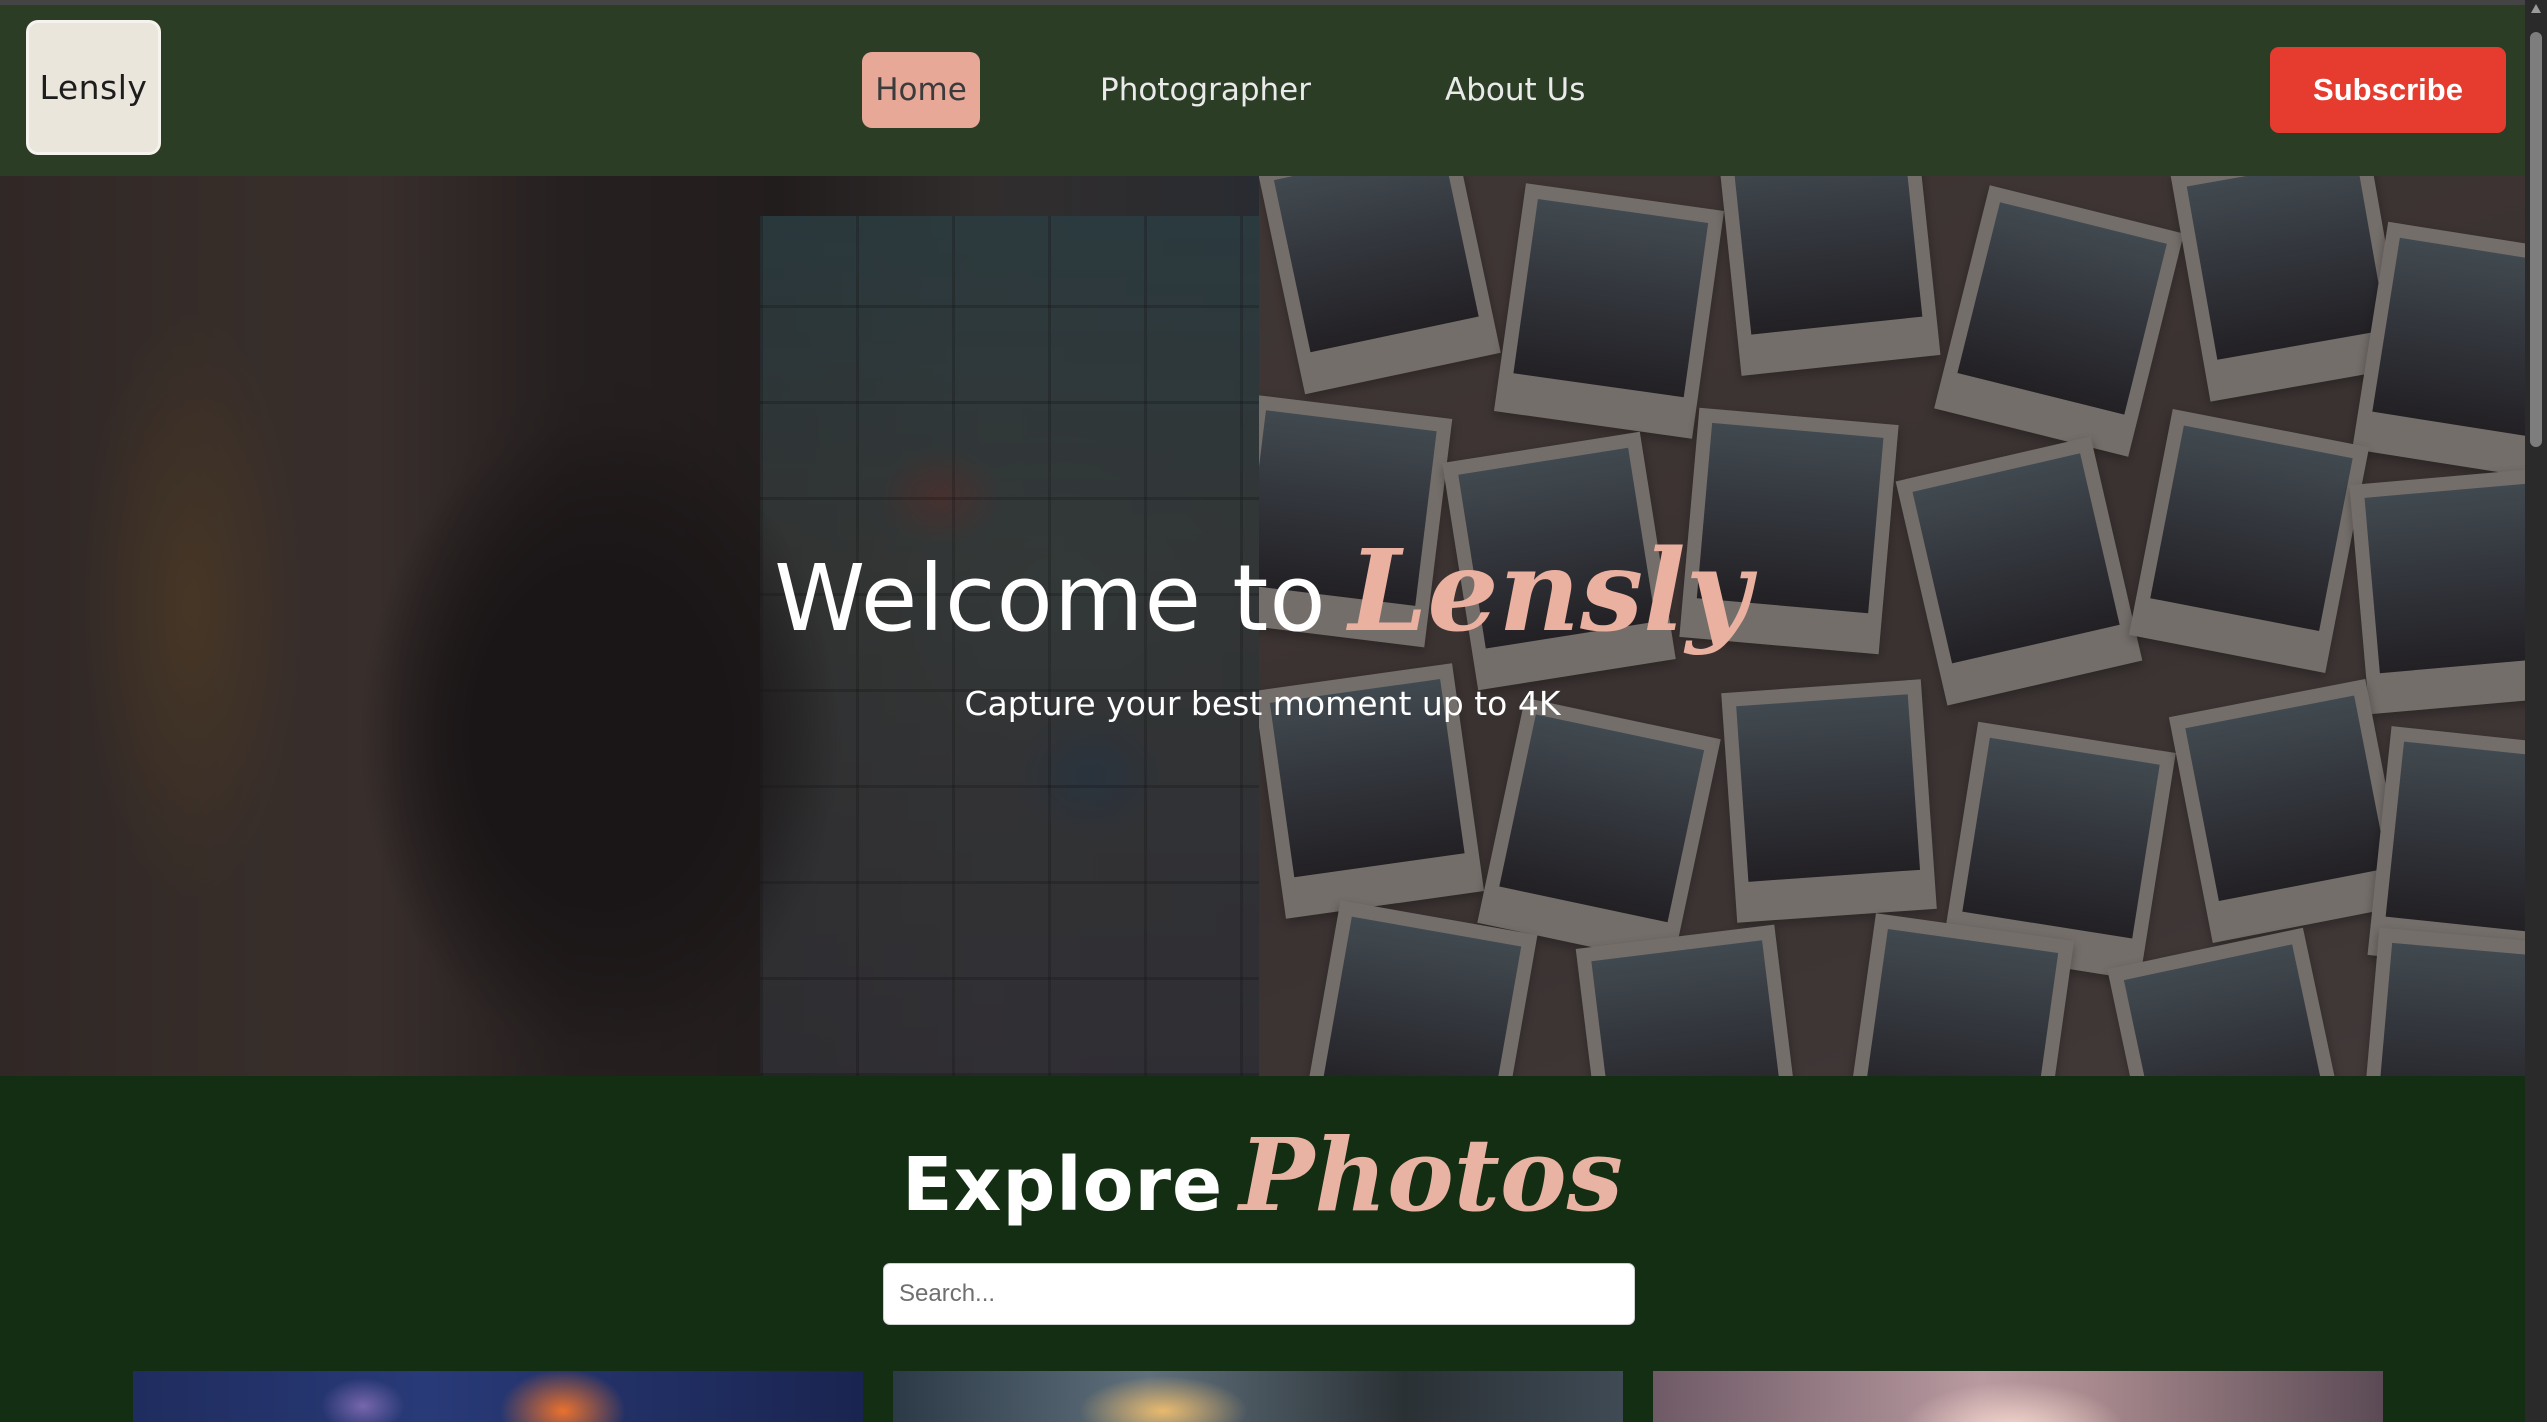  Describe the element at coordinates (1262, 703) in the screenshot. I see `hero-subtitle: Capture your best moment up to 4K` at that location.